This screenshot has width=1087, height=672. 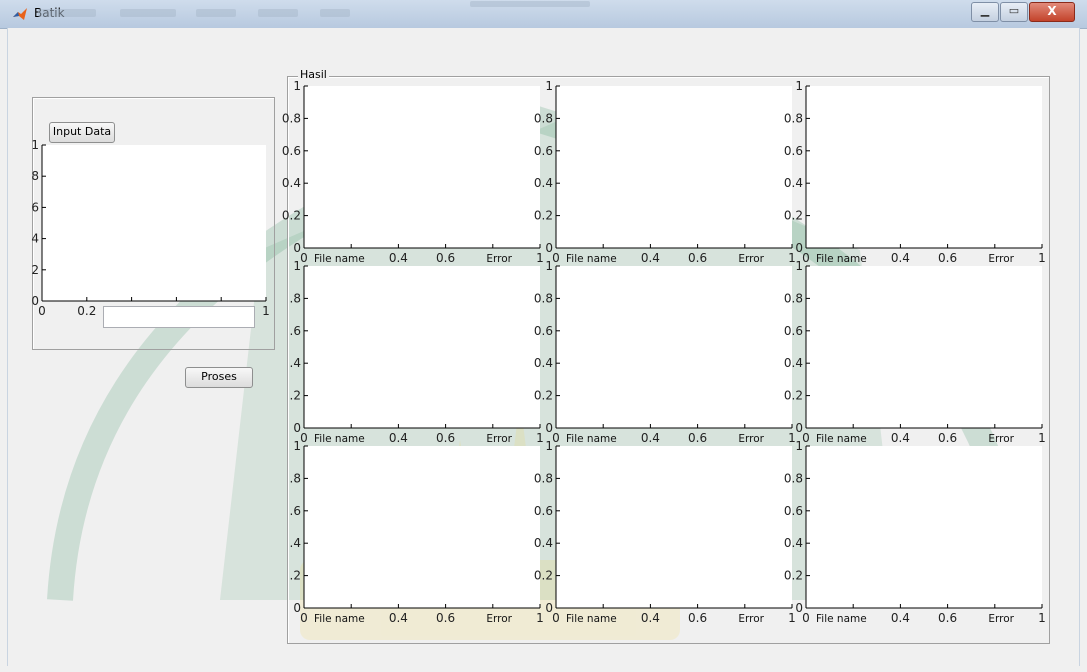 I want to click on x-tick-label: 0.2, so click(x=86, y=311).